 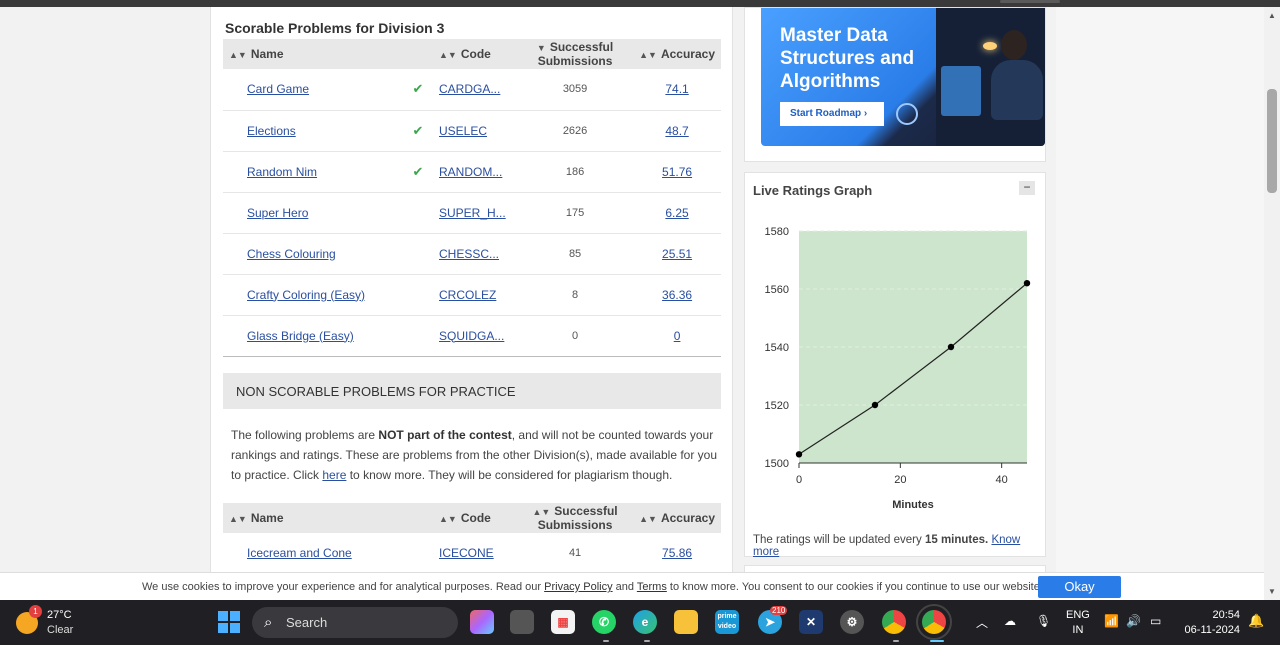 I want to click on store-icon: ▦, so click(x=563, y=622).